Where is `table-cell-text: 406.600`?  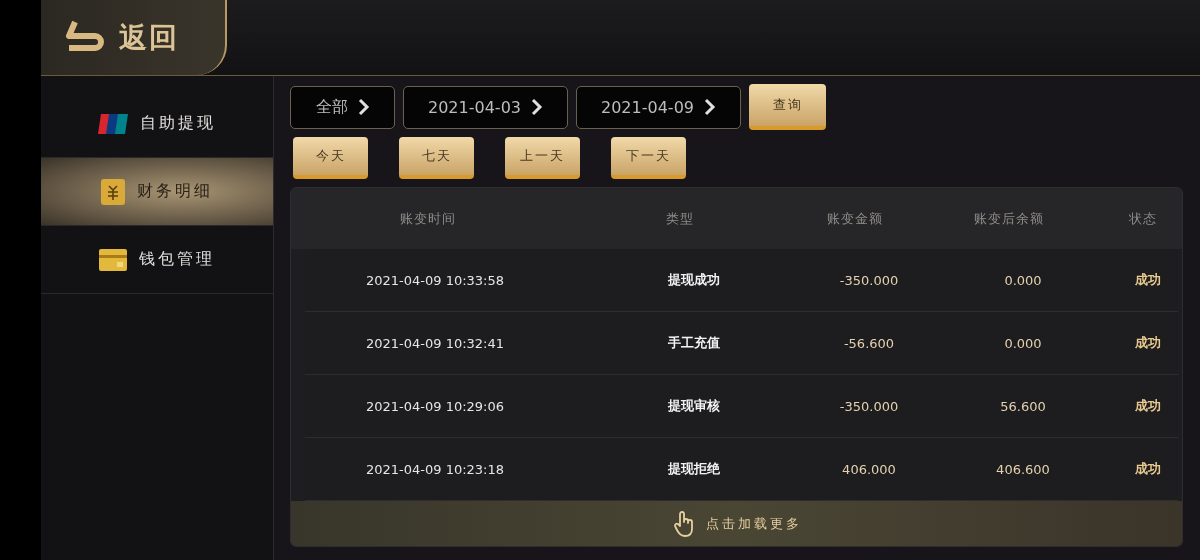
table-cell-text: 406.600 is located at coordinates (1023, 469).